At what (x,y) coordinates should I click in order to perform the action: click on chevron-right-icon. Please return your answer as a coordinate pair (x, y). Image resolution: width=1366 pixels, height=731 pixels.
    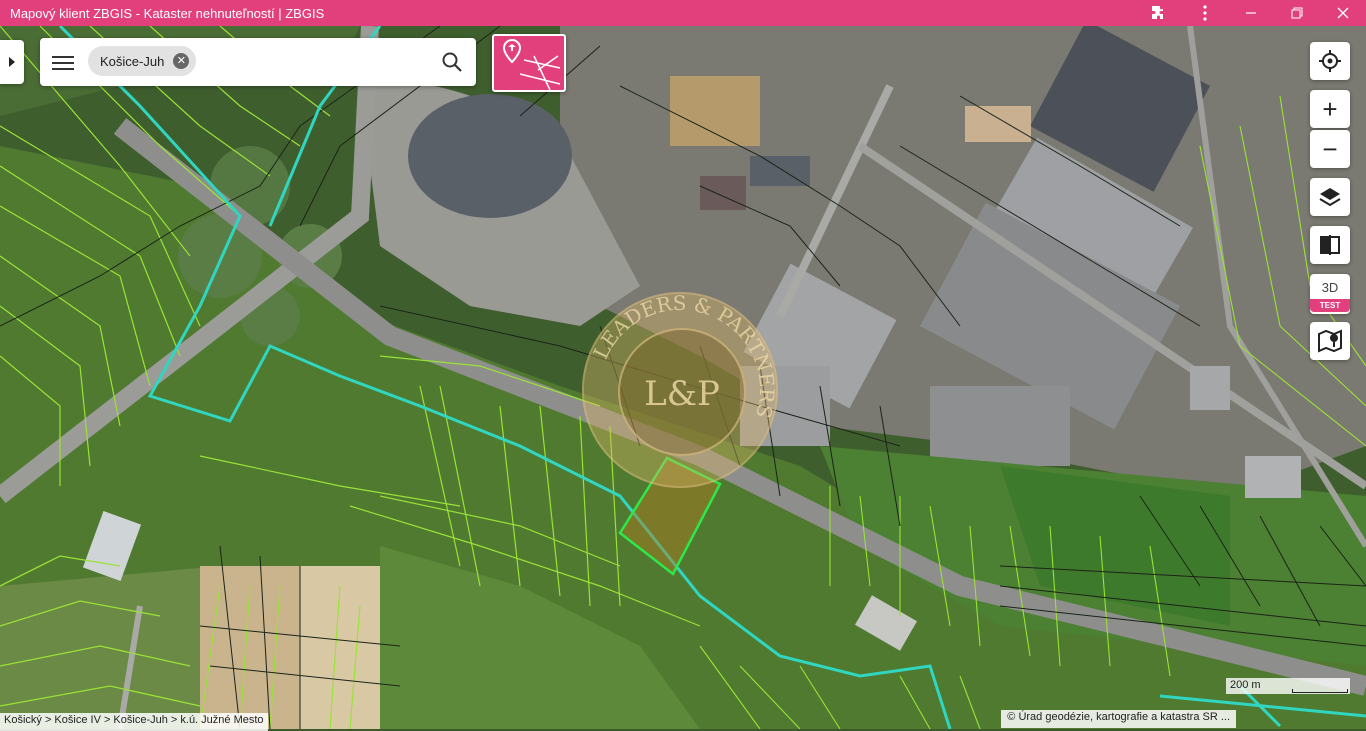
    Looking at the image, I should click on (12, 62).